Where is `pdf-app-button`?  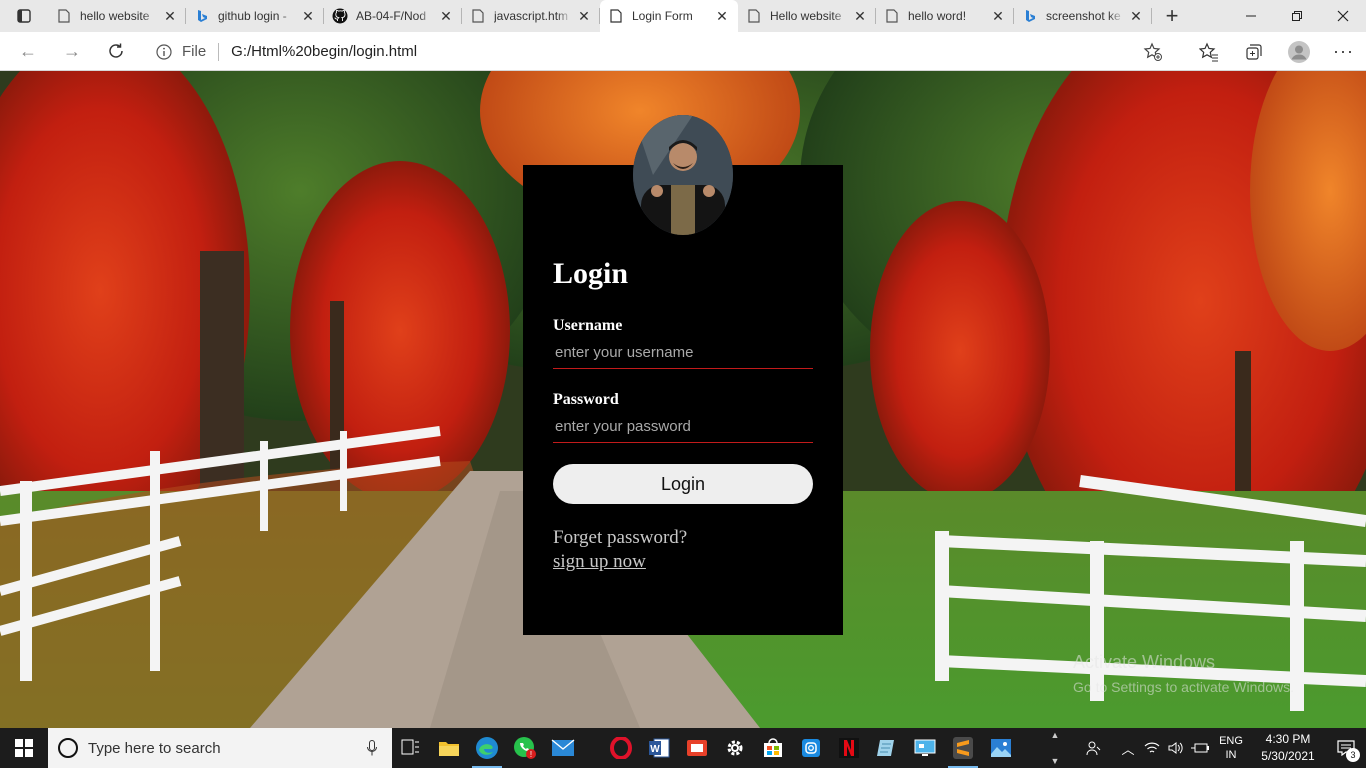
pdf-app-button is located at coordinates (697, 748).